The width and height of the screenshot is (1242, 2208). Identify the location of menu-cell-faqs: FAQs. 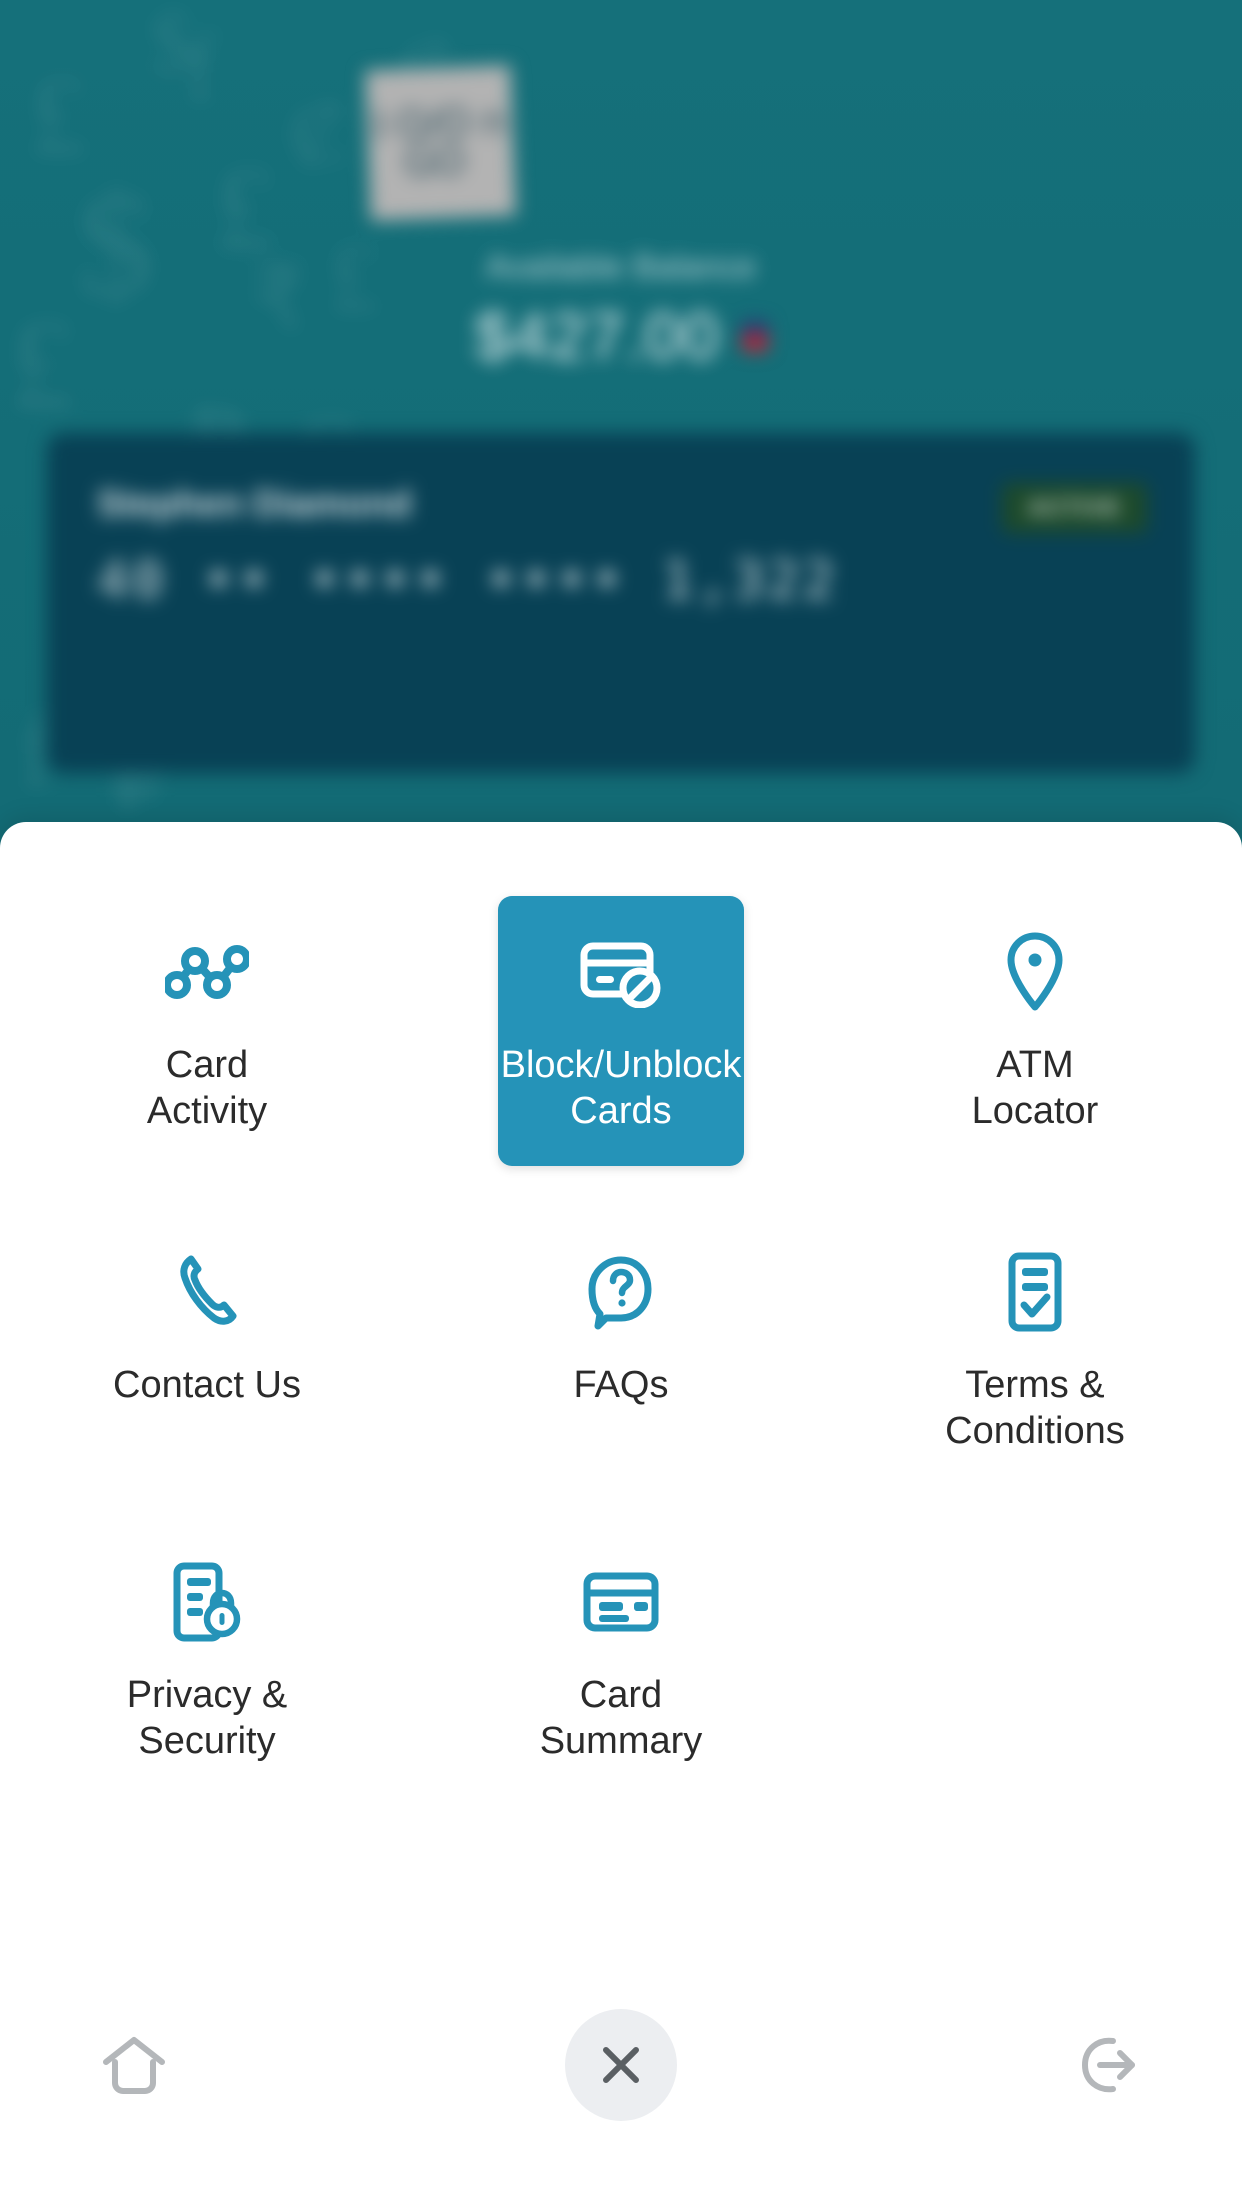
(621, 1333).